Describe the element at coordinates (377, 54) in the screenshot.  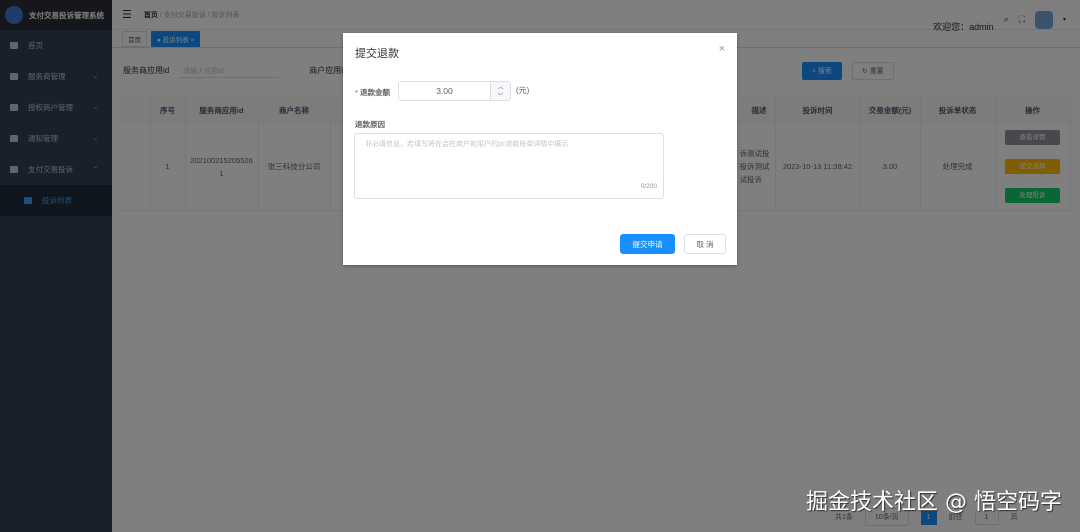
I see `dialog-title: 提交退款` at that location.